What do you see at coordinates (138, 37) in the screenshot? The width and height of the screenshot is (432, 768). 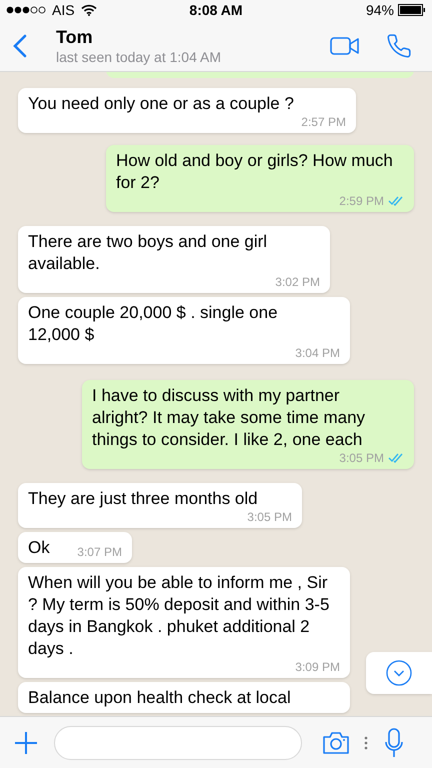 I see `contact-name: Tom` at bounding box center [138, 37].